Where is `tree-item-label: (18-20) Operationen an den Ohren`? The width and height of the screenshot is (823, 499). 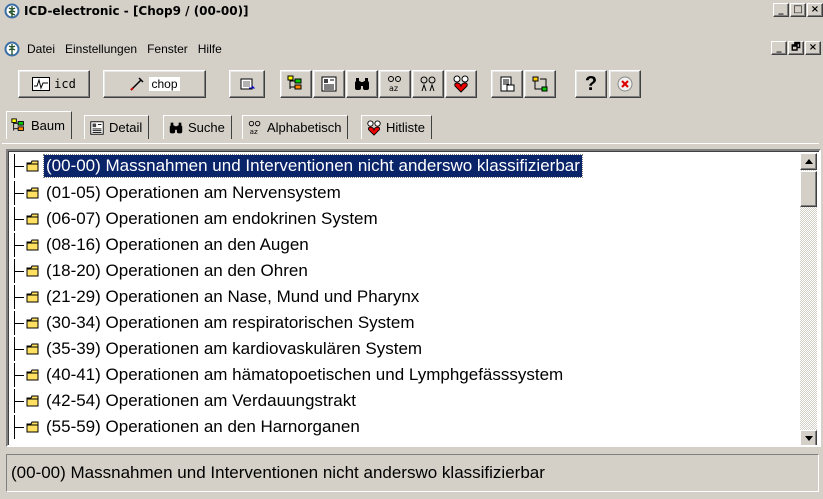
tree-item-label: (18-20) Operationen an den Ohren is located at coordinates (177, 270).